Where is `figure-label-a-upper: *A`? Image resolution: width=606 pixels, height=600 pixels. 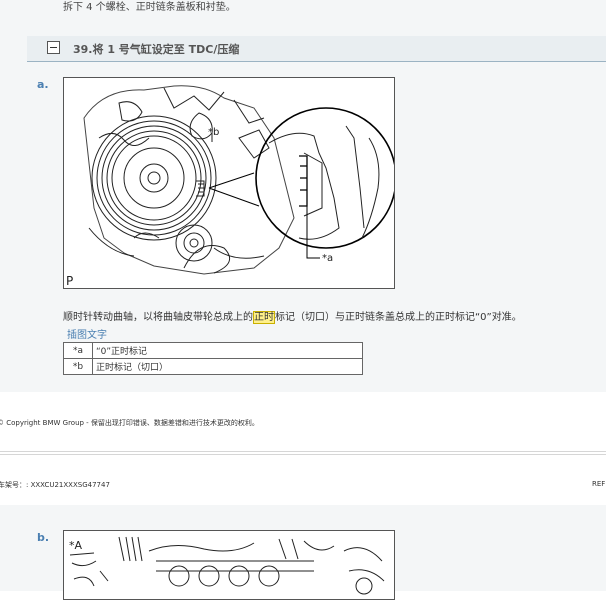
figure-label-a-upper: *A is located at coordinates (76, 545).